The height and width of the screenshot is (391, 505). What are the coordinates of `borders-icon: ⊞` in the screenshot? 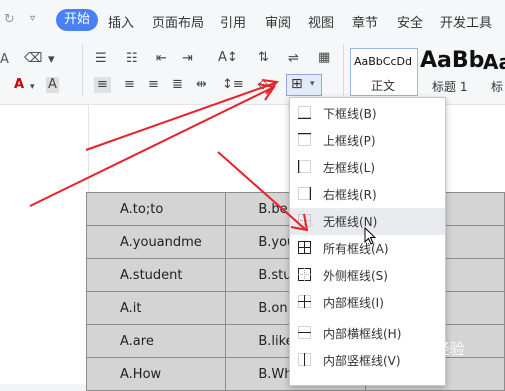 It's located at (297, 84).